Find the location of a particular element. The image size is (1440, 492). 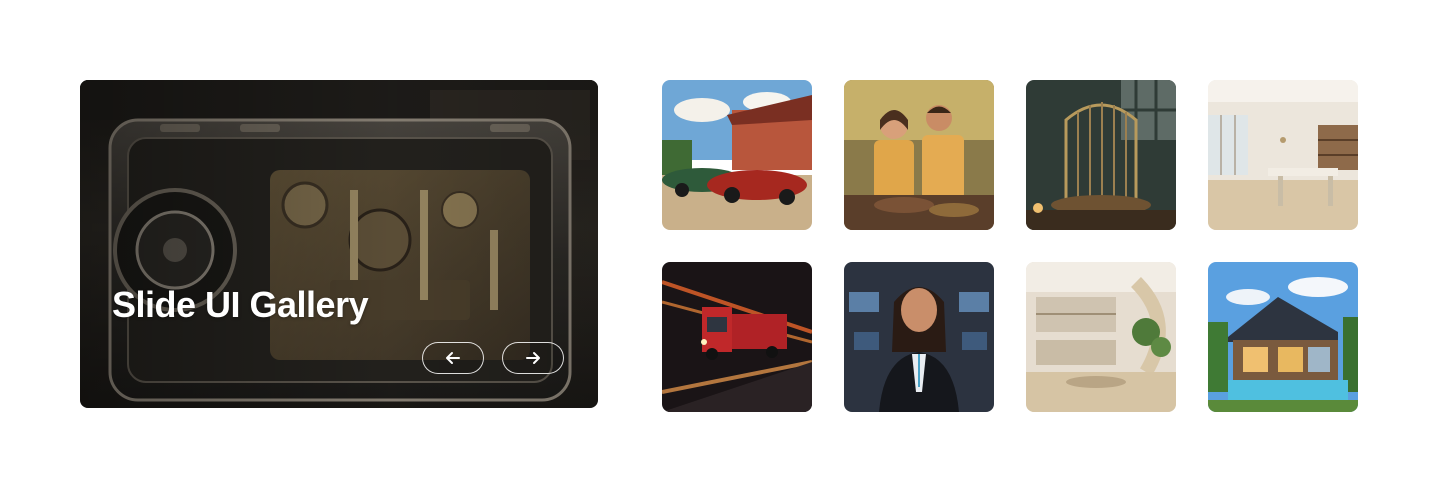

thumbnail-modern-interior is located at coordinates (1101, 337).